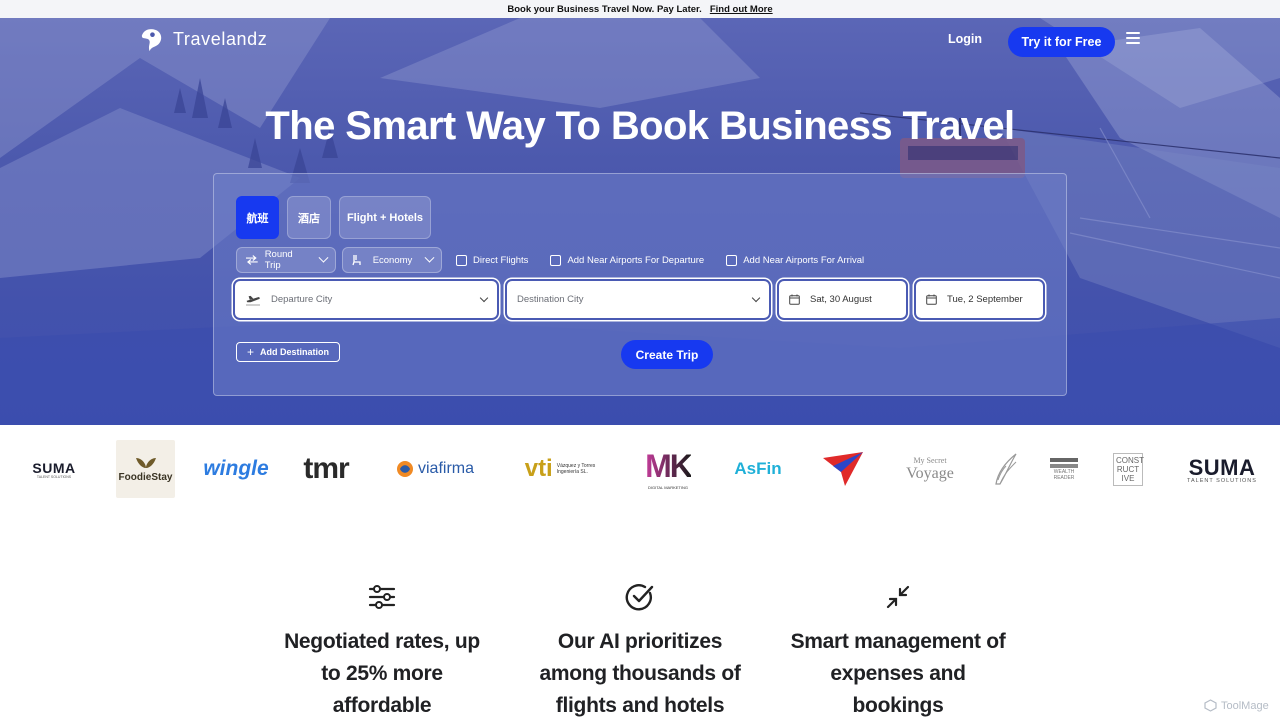  I want to click on logo-text: SUMA, so click(54, 467).